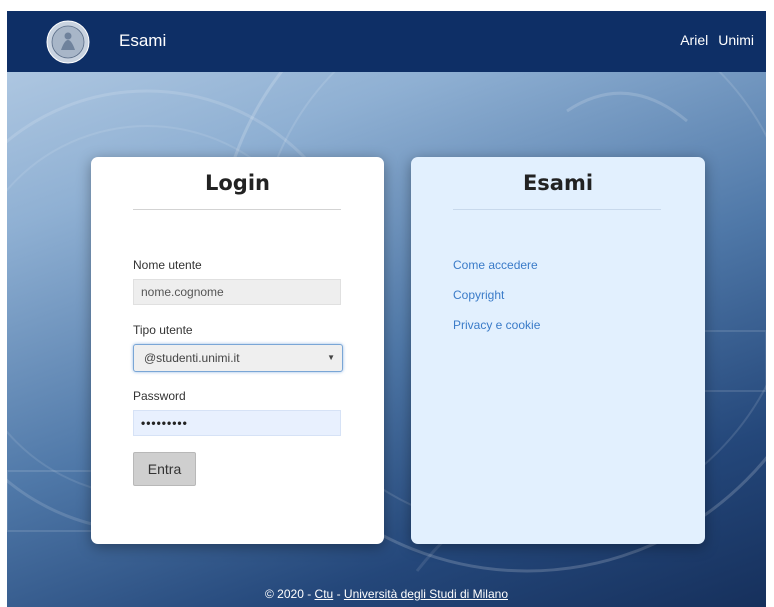 Image resolution: width=774 pixels, height=607 pixels. What do you see at coordinates (386, 41) in the screenshot?
I see `navbar: Esami Ariel Unimi` at bounding box center [386, 41].